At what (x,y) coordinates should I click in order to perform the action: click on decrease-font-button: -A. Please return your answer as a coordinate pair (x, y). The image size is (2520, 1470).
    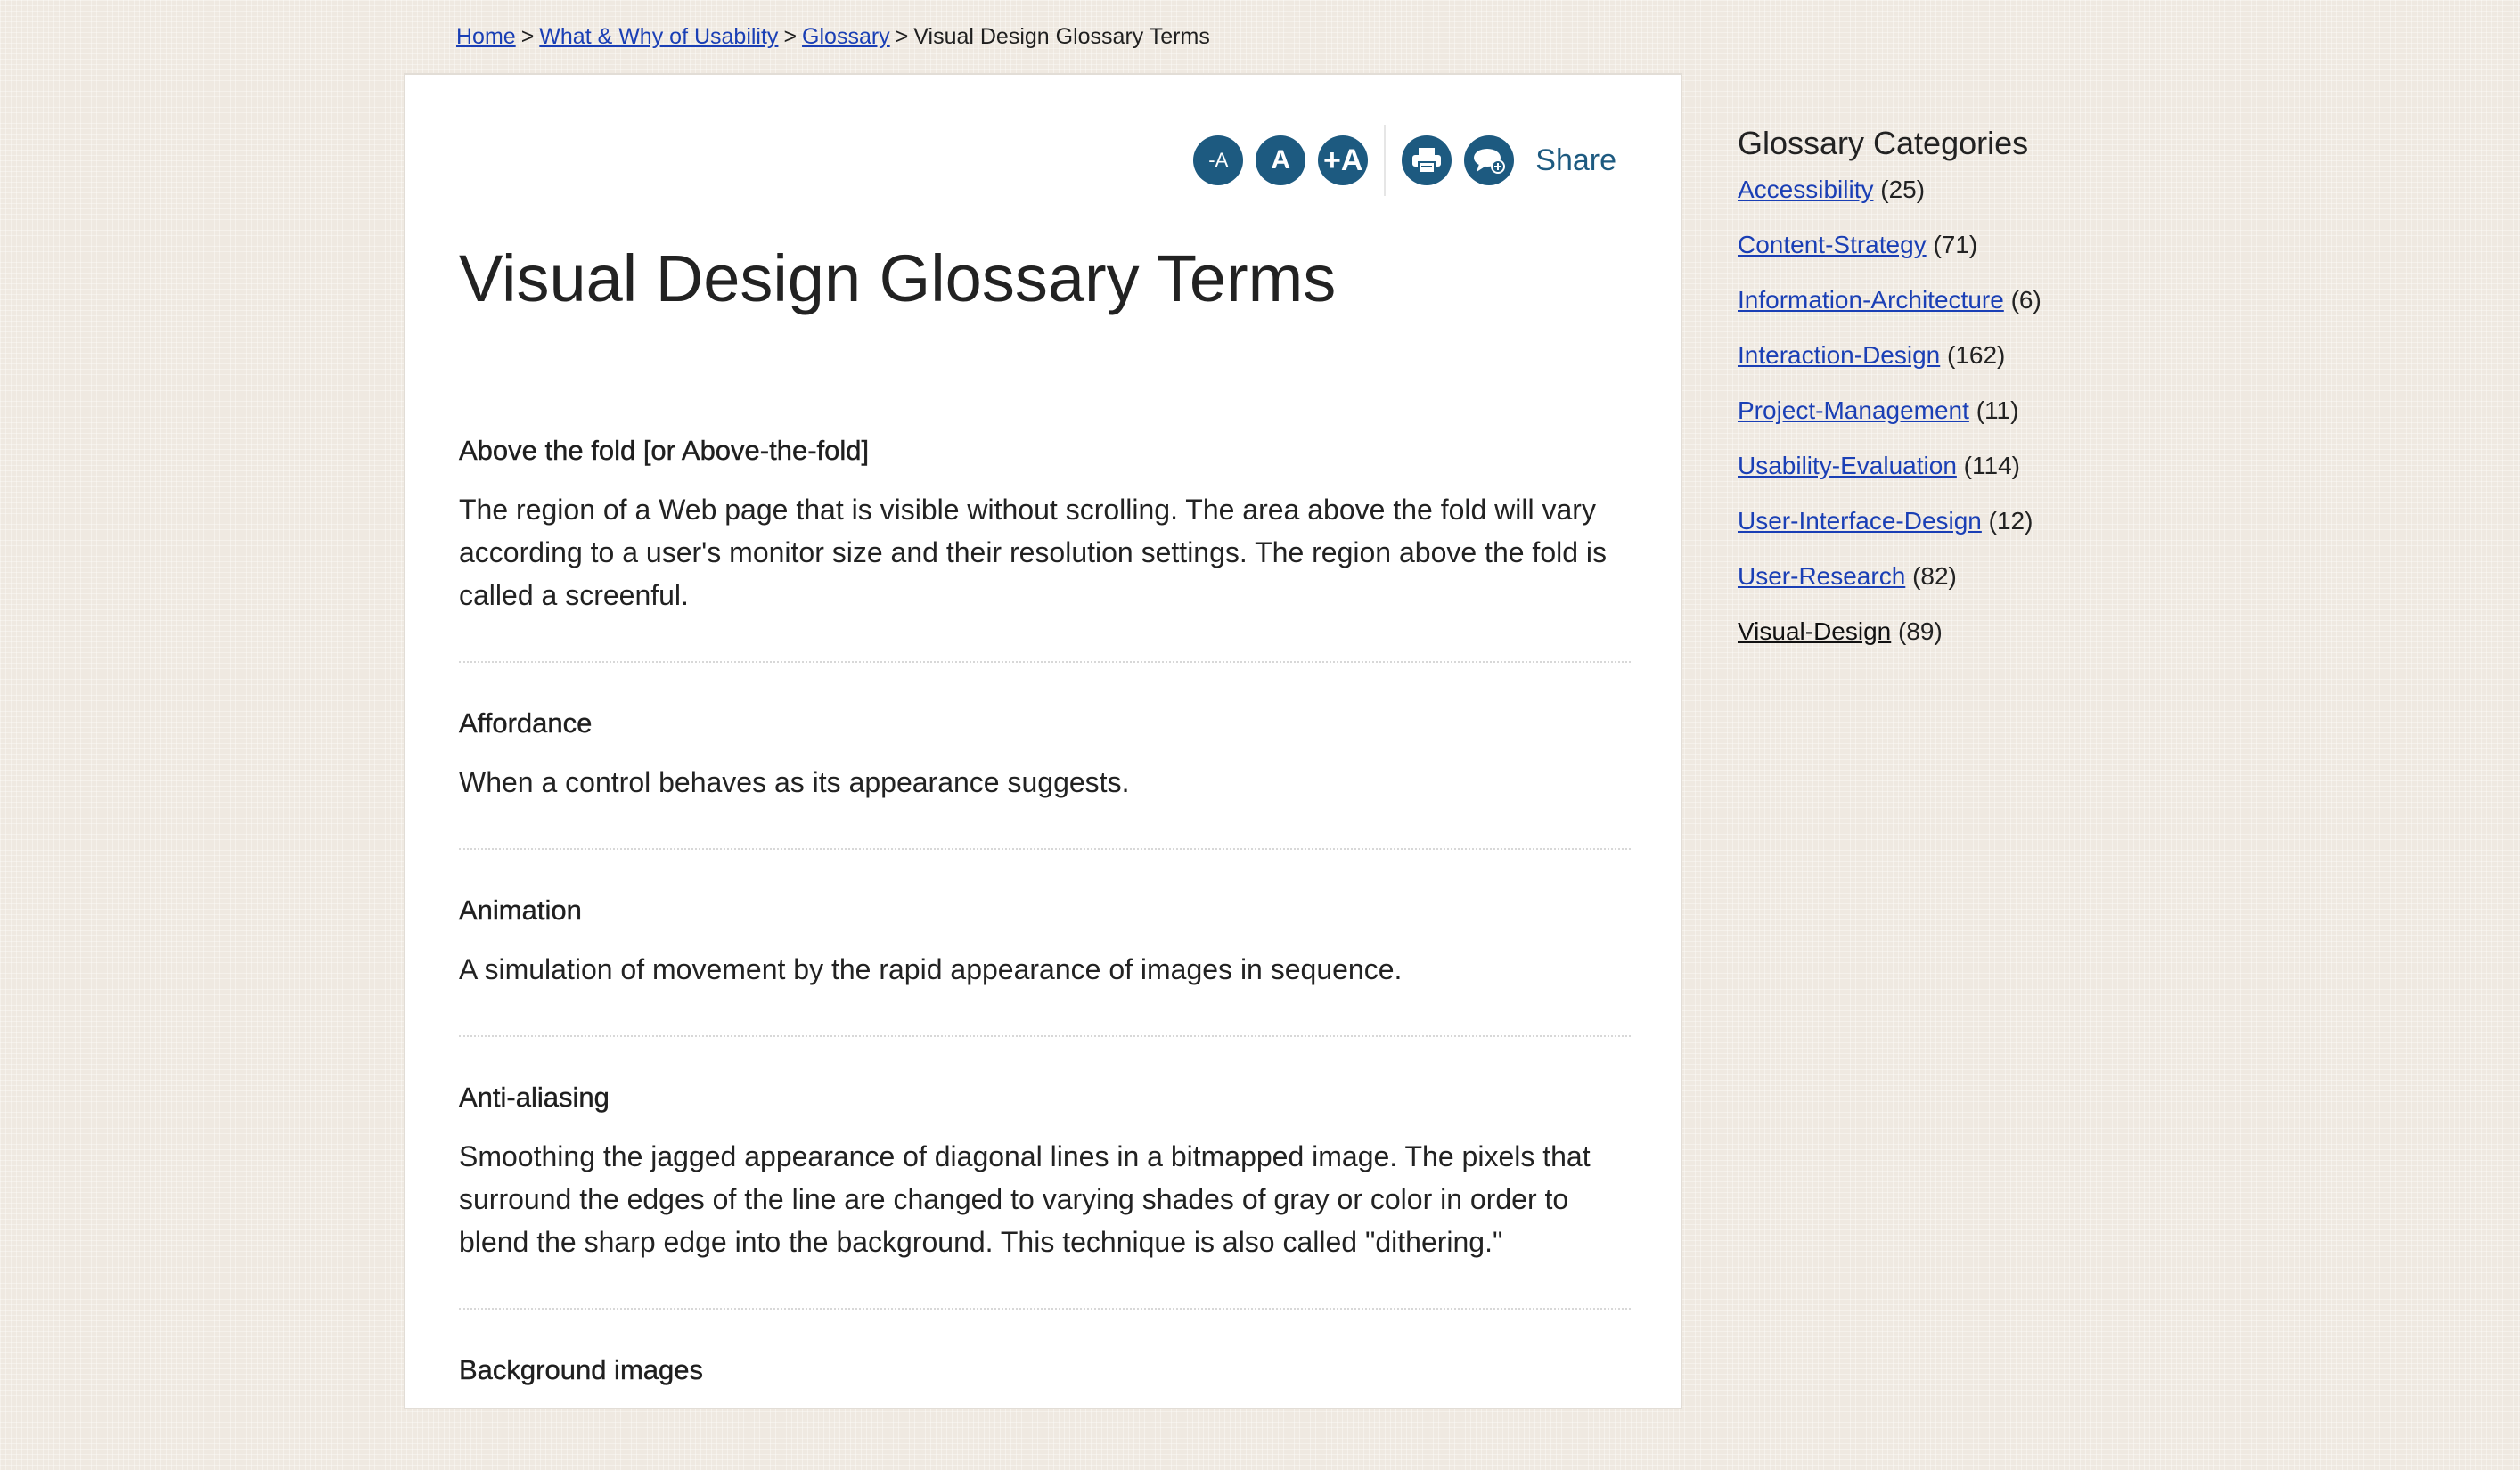
    Looking at the image, I should click on (1218, 160).